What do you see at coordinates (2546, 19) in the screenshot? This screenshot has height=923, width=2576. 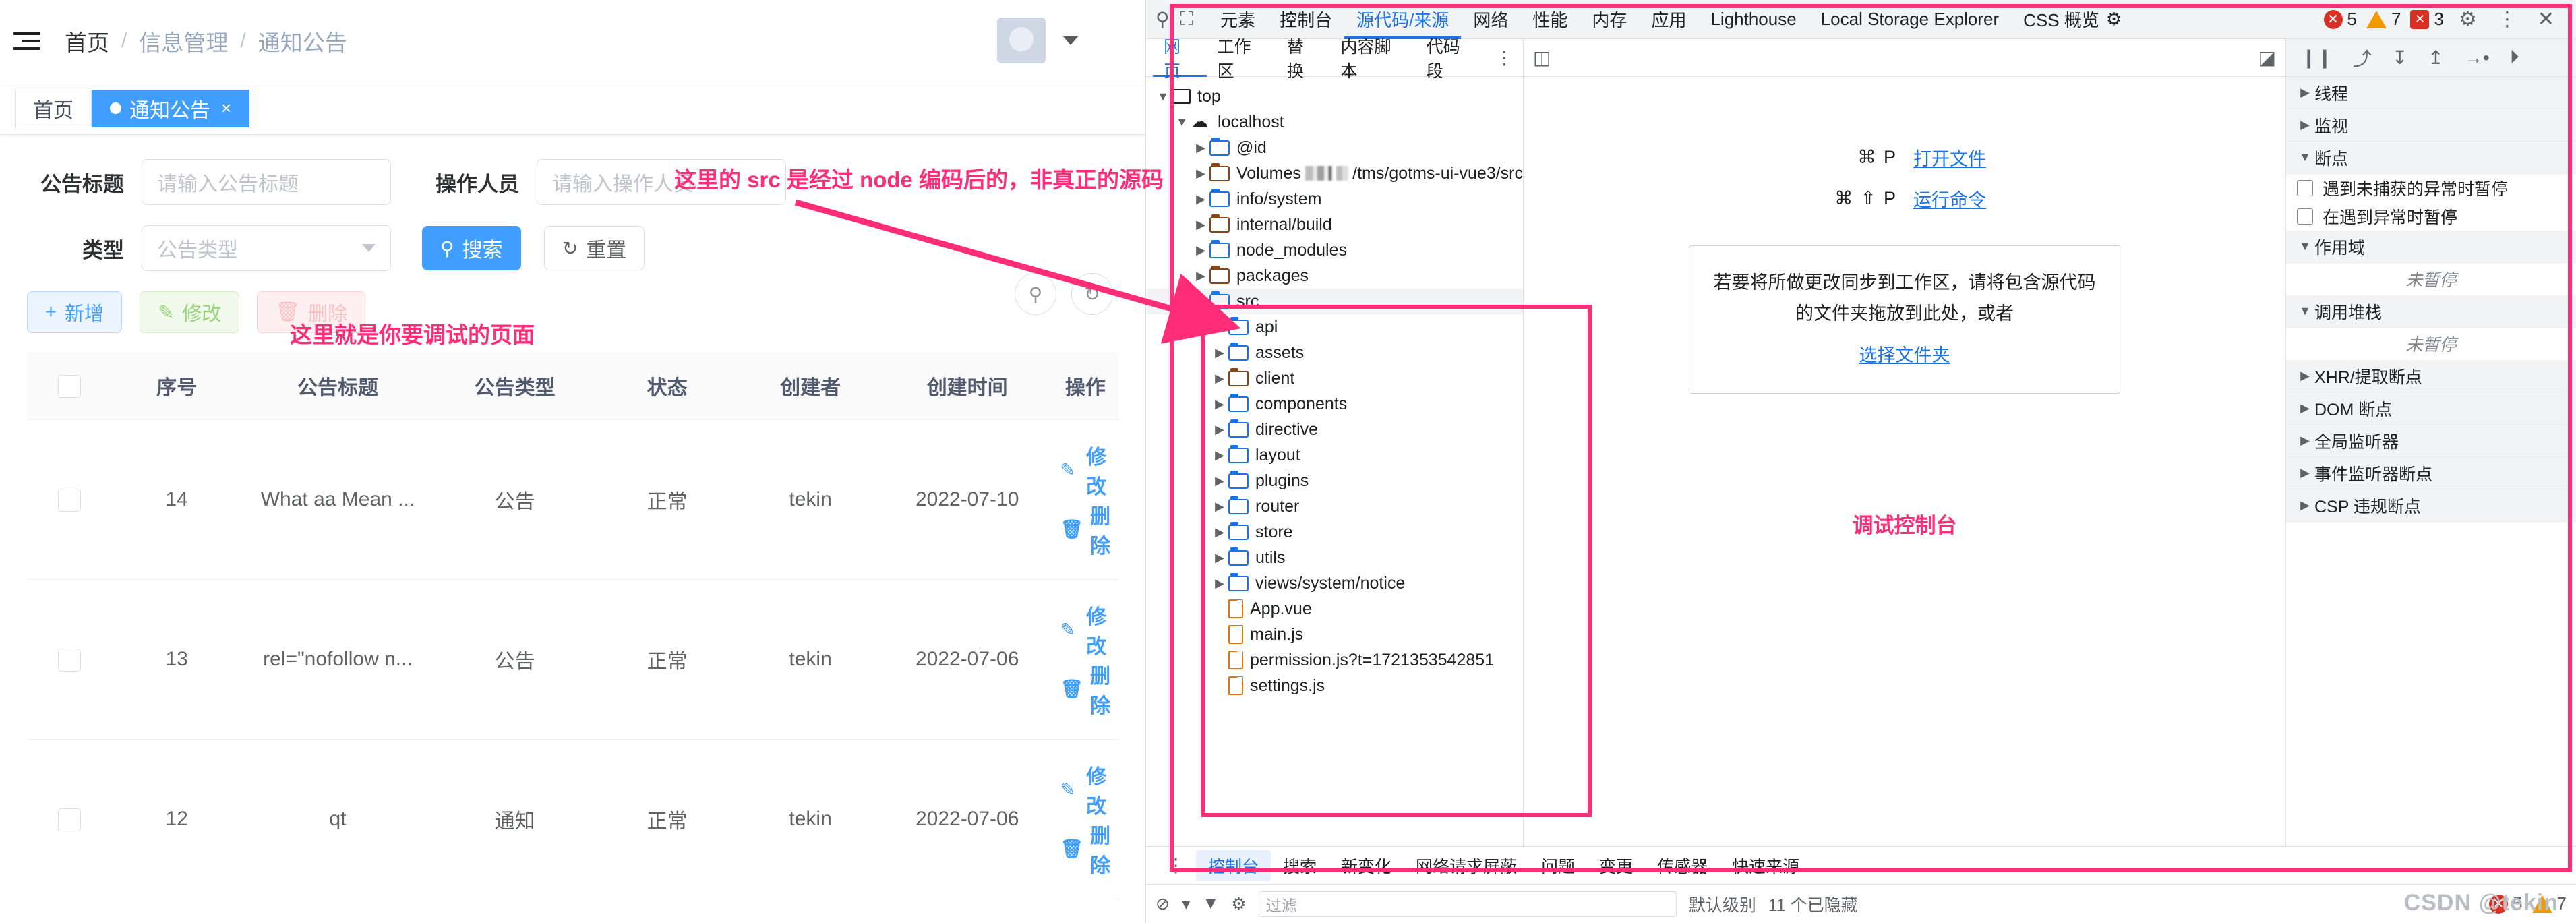 I see `close-icon: ✕` at bounding box center [2546, 19].